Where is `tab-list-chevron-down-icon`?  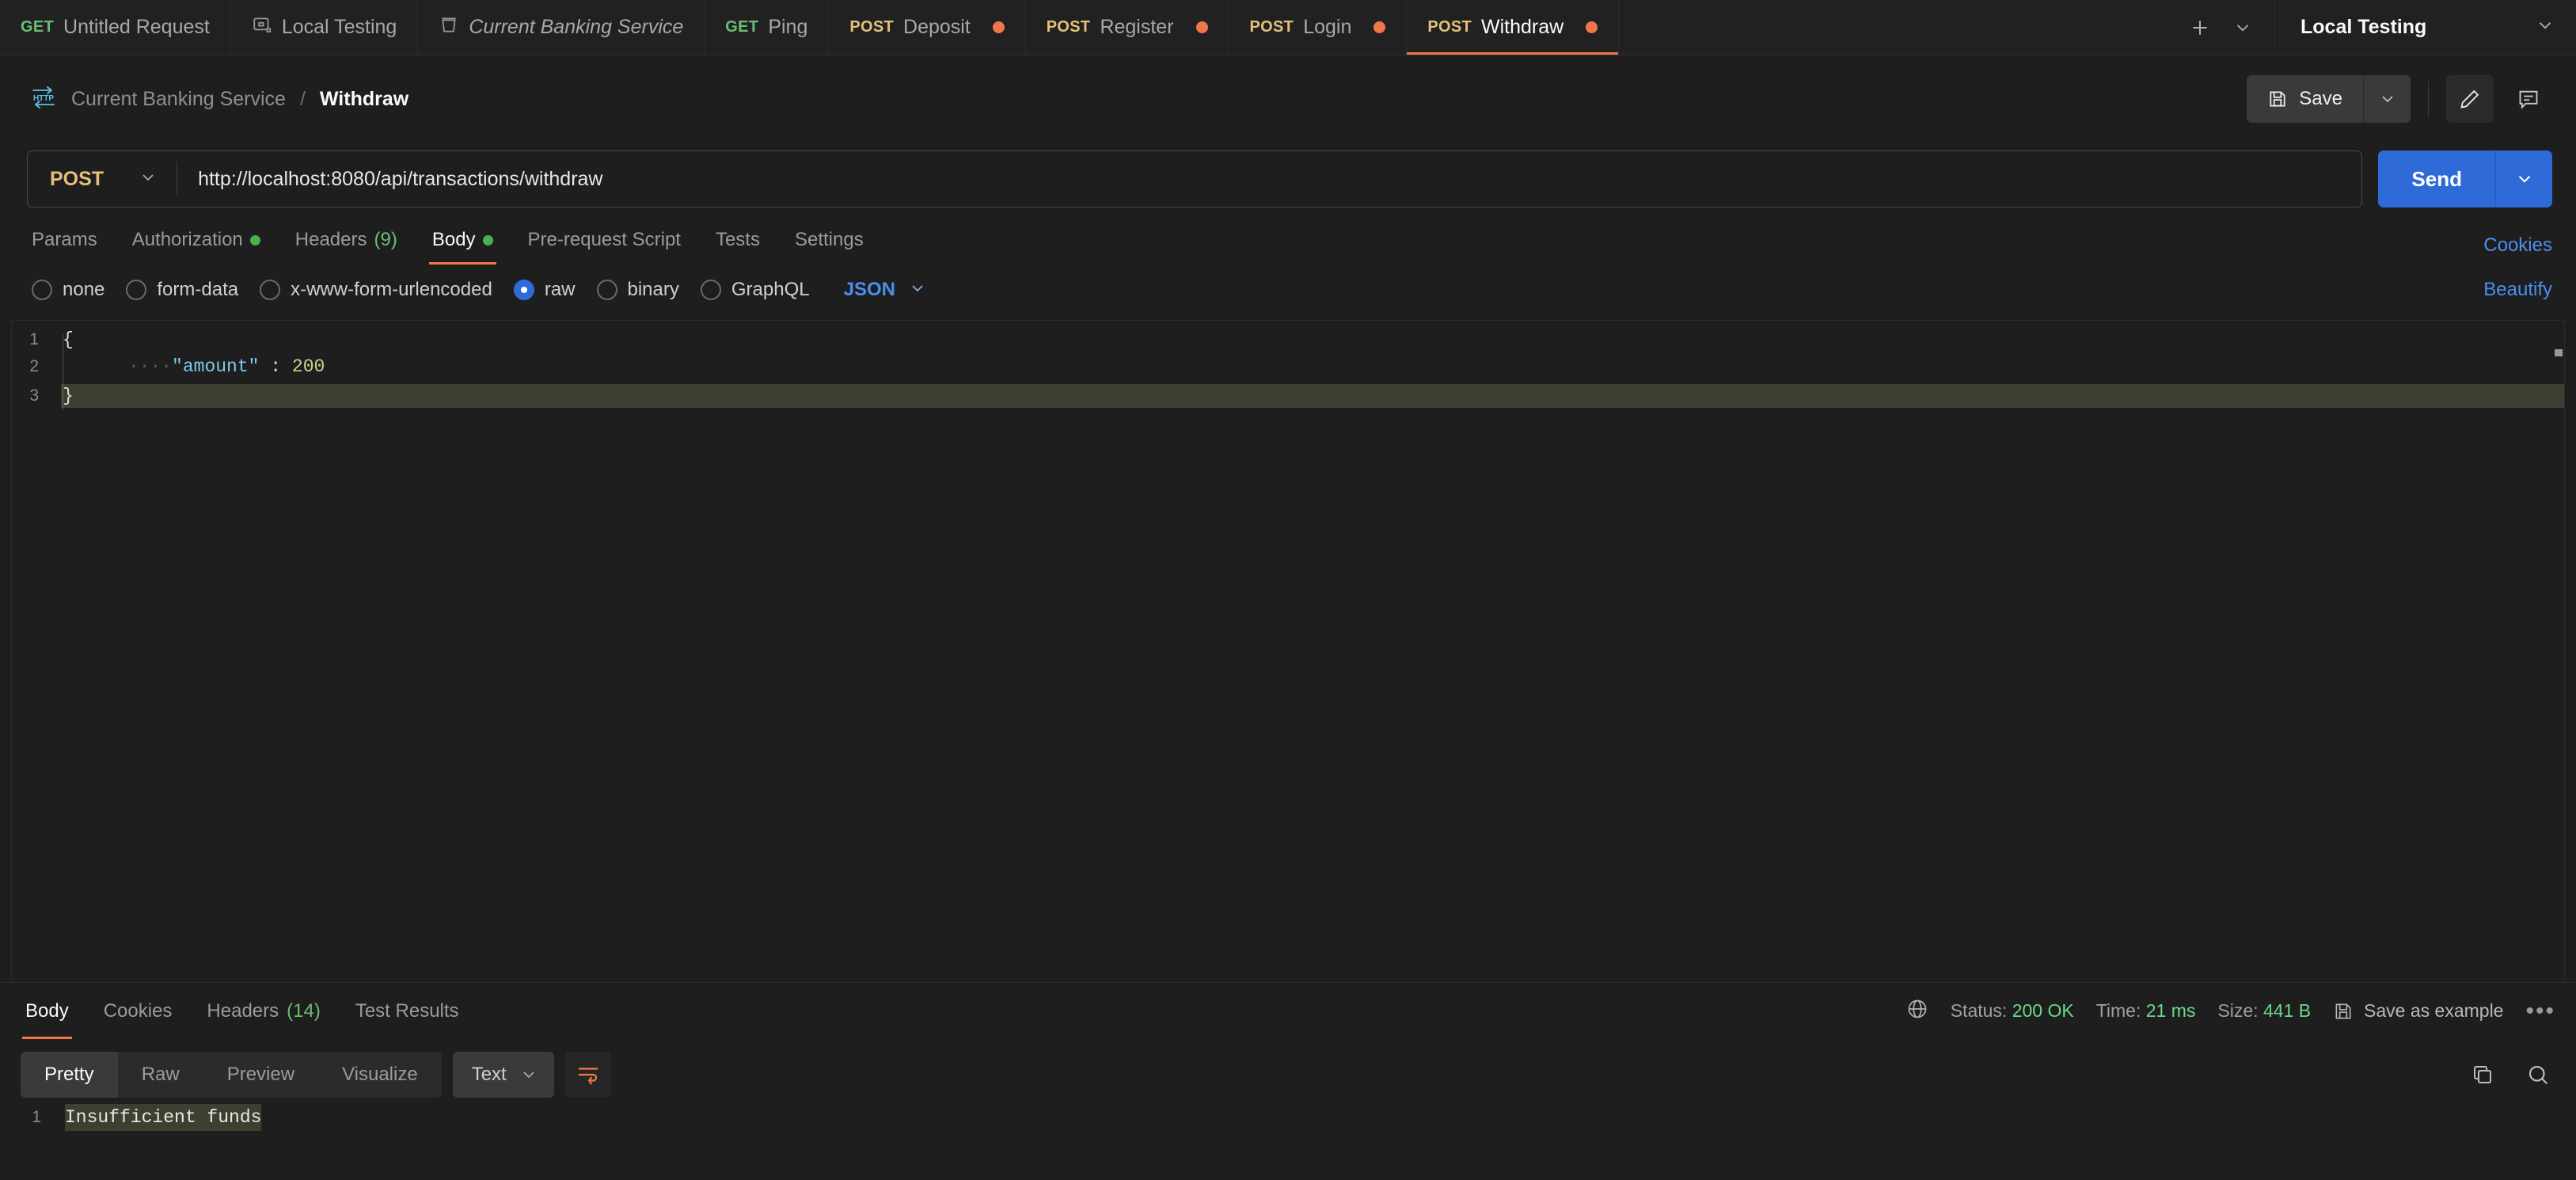 tab-list-chevron-down-icon is located at coordinates (2242, 27).